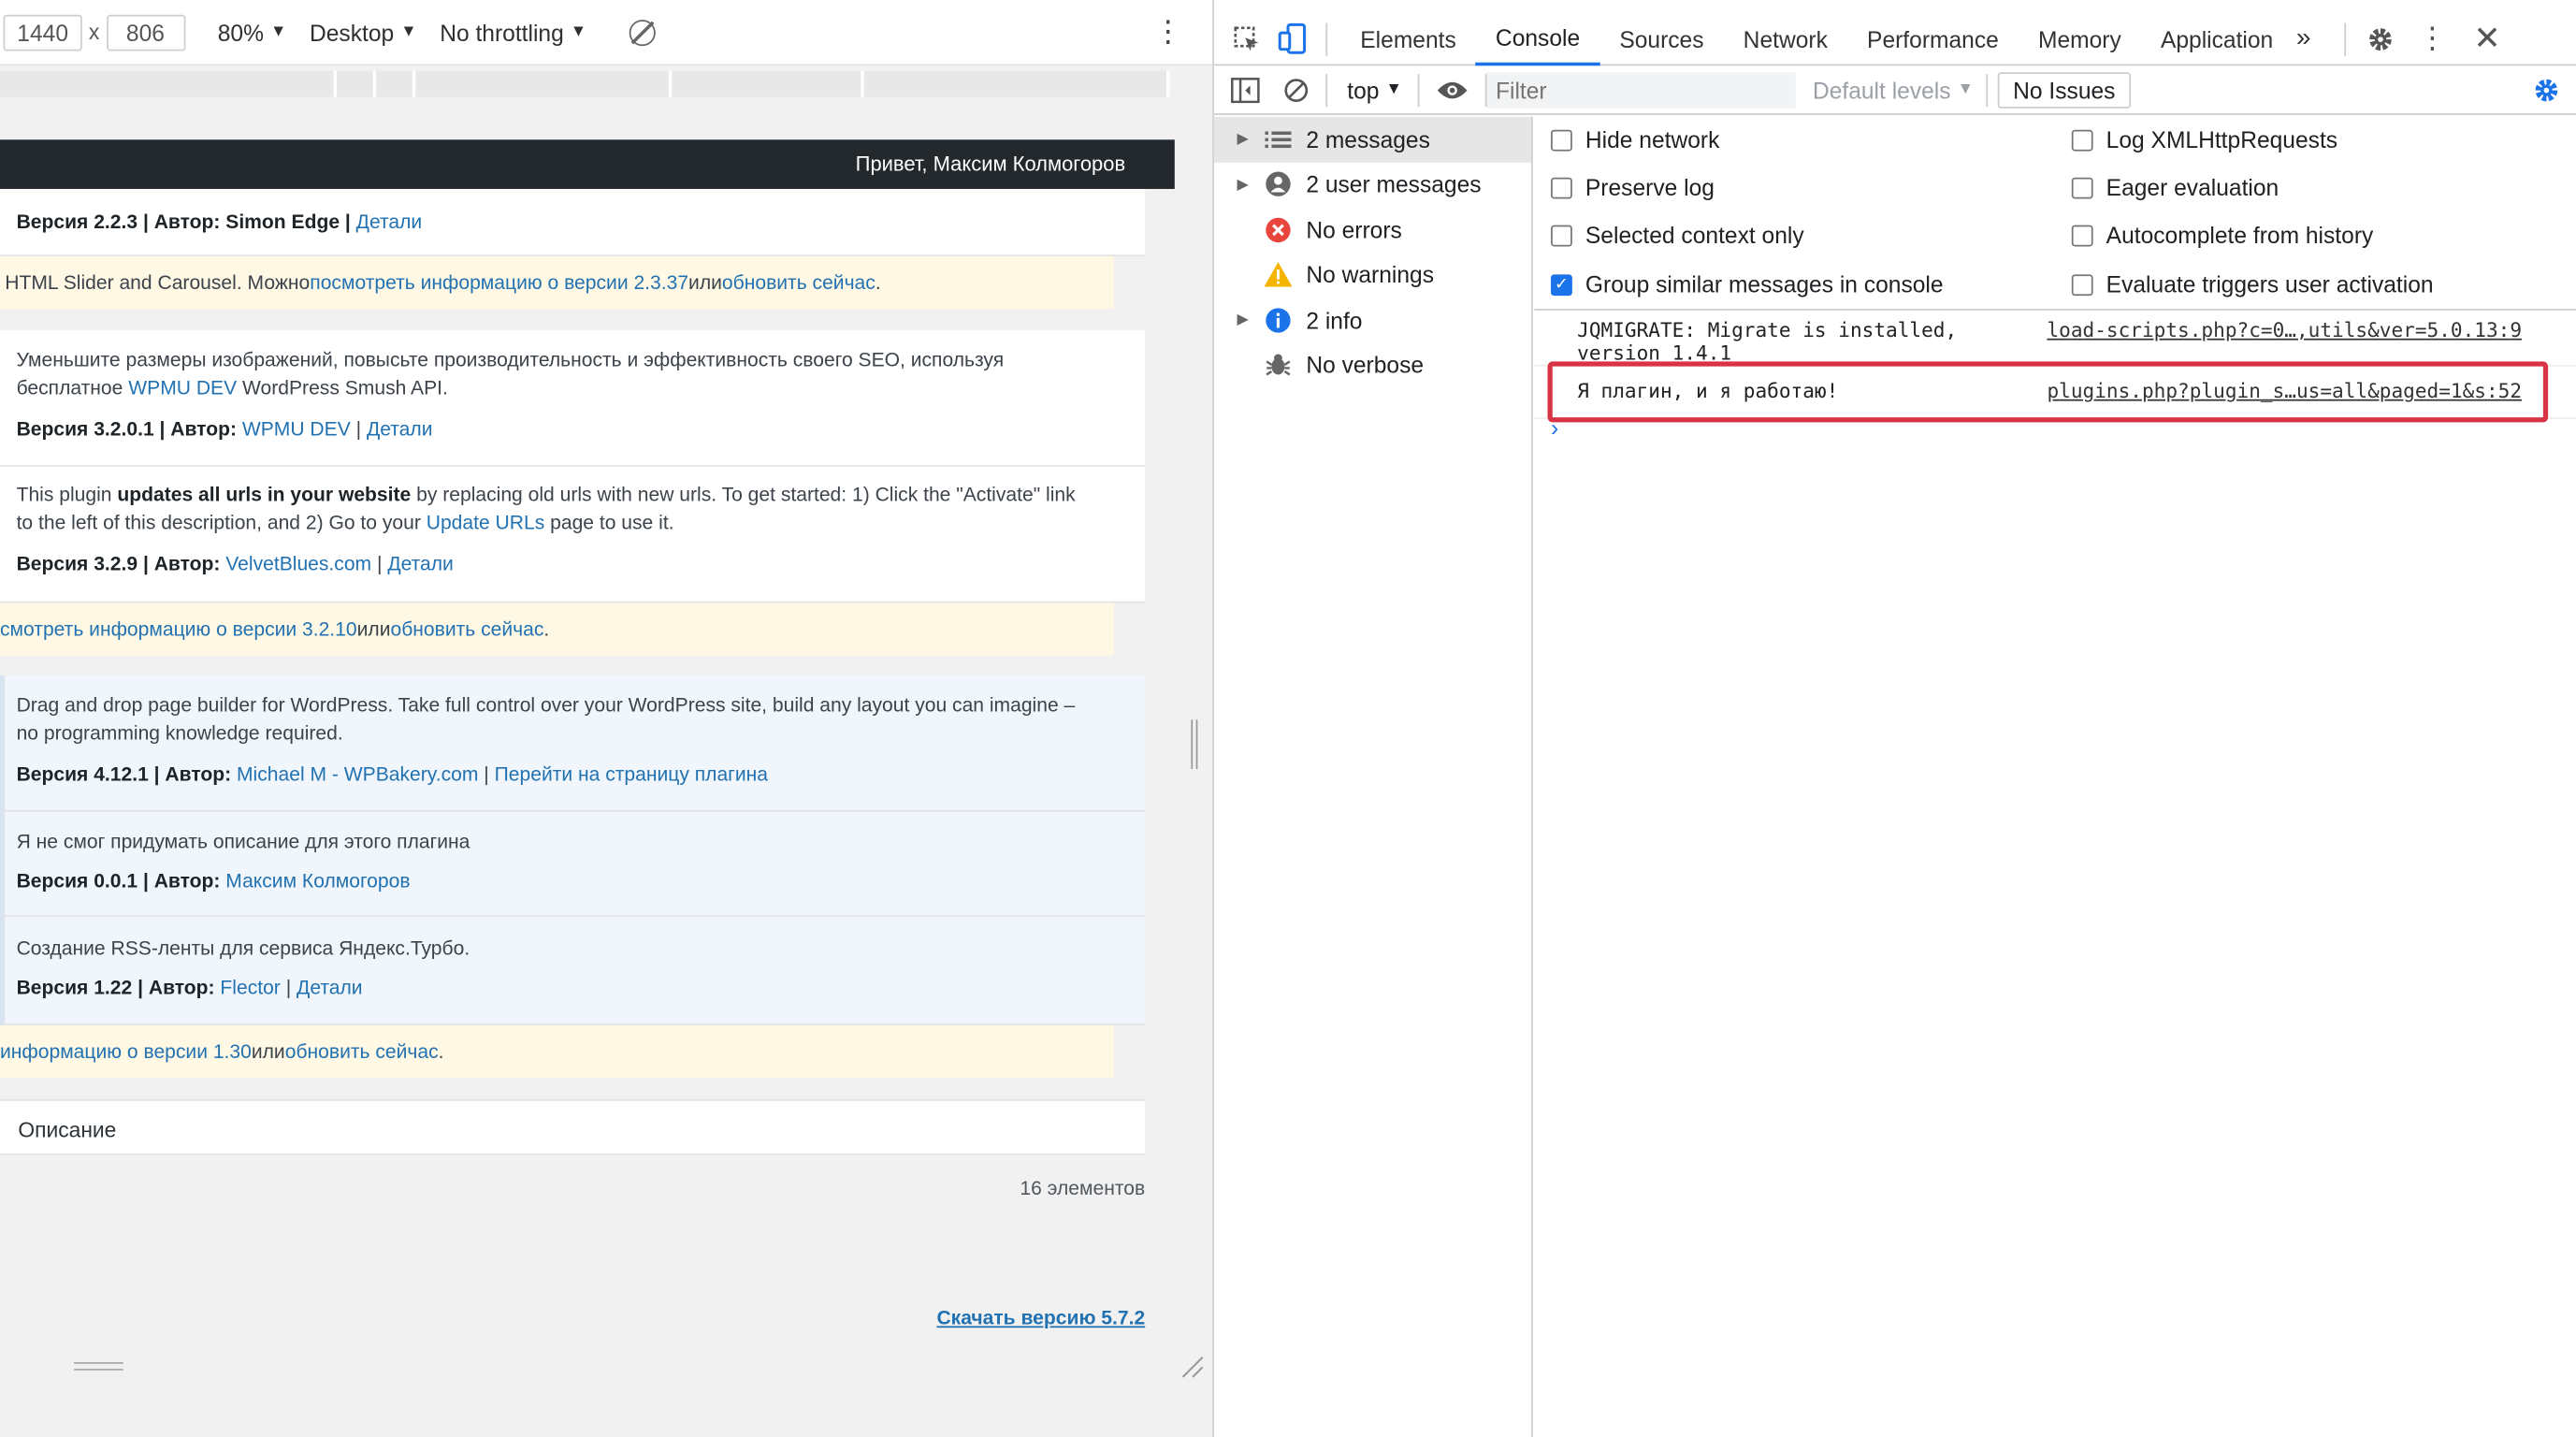 The height and width of the screenshot is (1437, 2576). What do you see at coordinates (178, 629) in the screenshot?
I see `view-version-link: смотреть информацию о версии 3.2.10` at bounding box center [178, 629].